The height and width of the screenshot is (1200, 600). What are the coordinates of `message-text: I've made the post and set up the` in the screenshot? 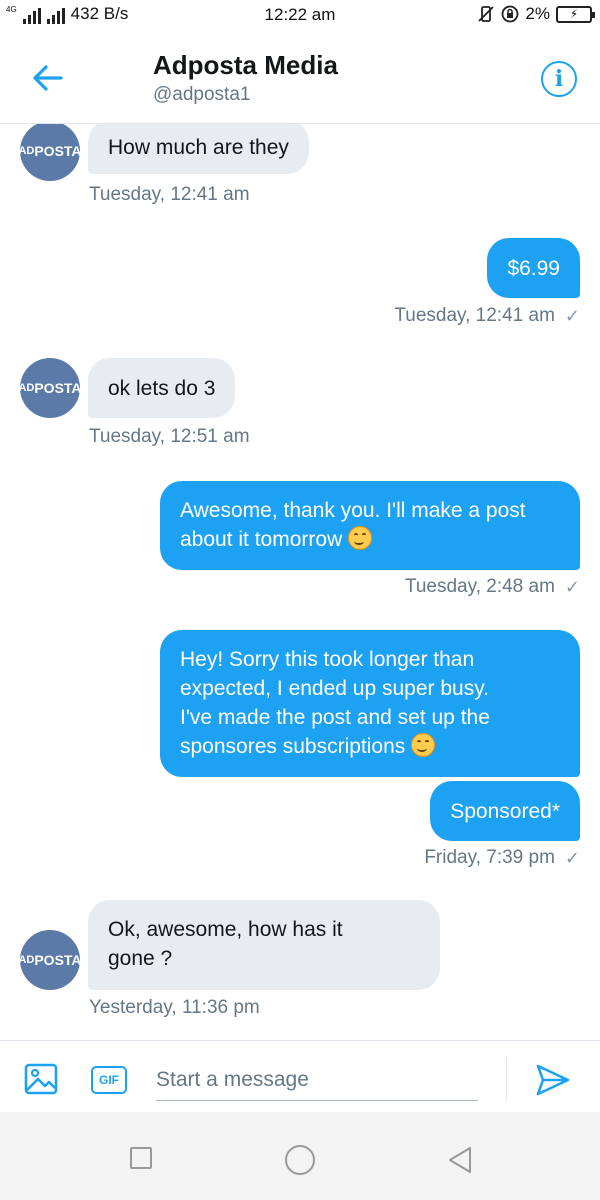 It's located at (335, 717).